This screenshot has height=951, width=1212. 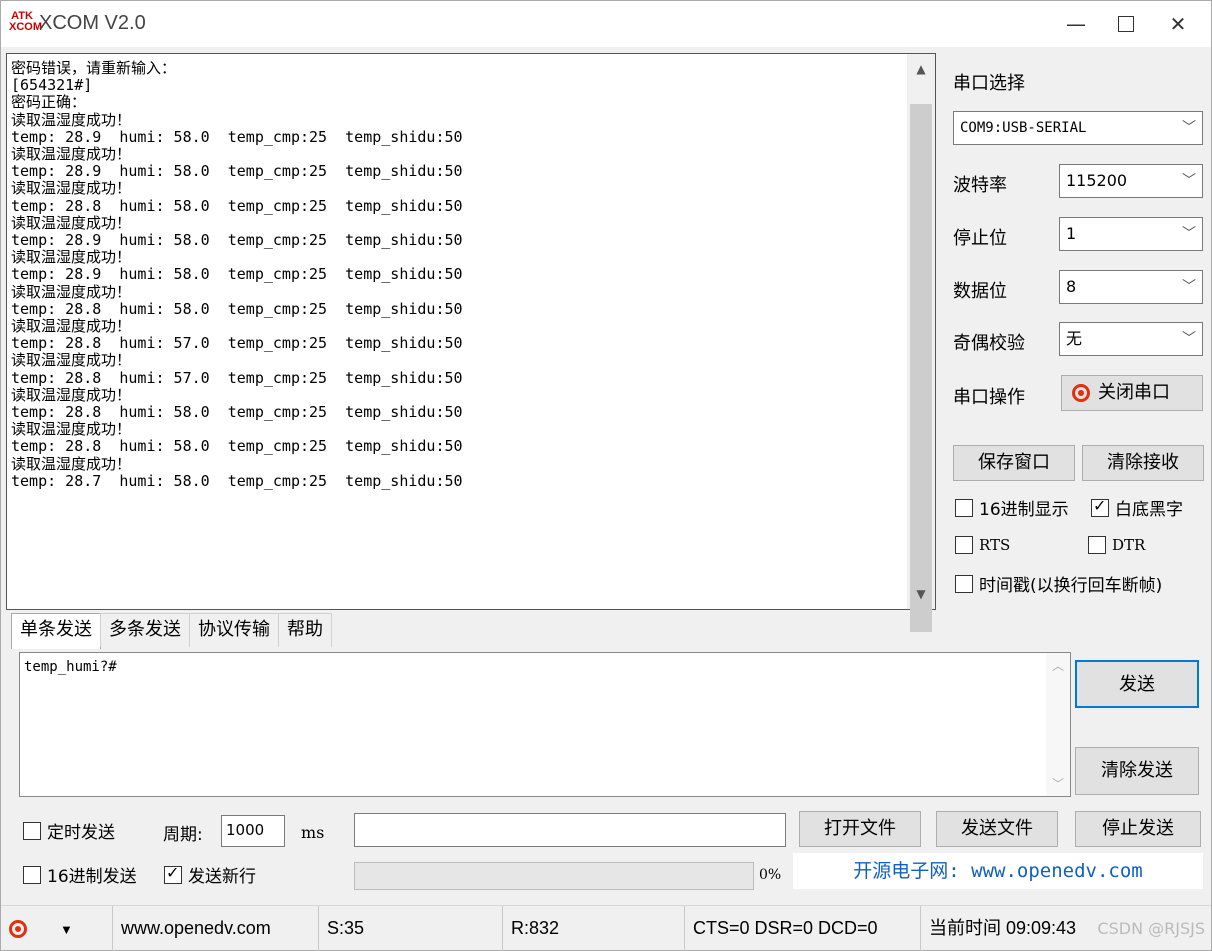 What do you see at coordinates (210, 874) in the screenshot?
I see `new-line-checkbox: 发送新行` at bounding box center [210, 874].